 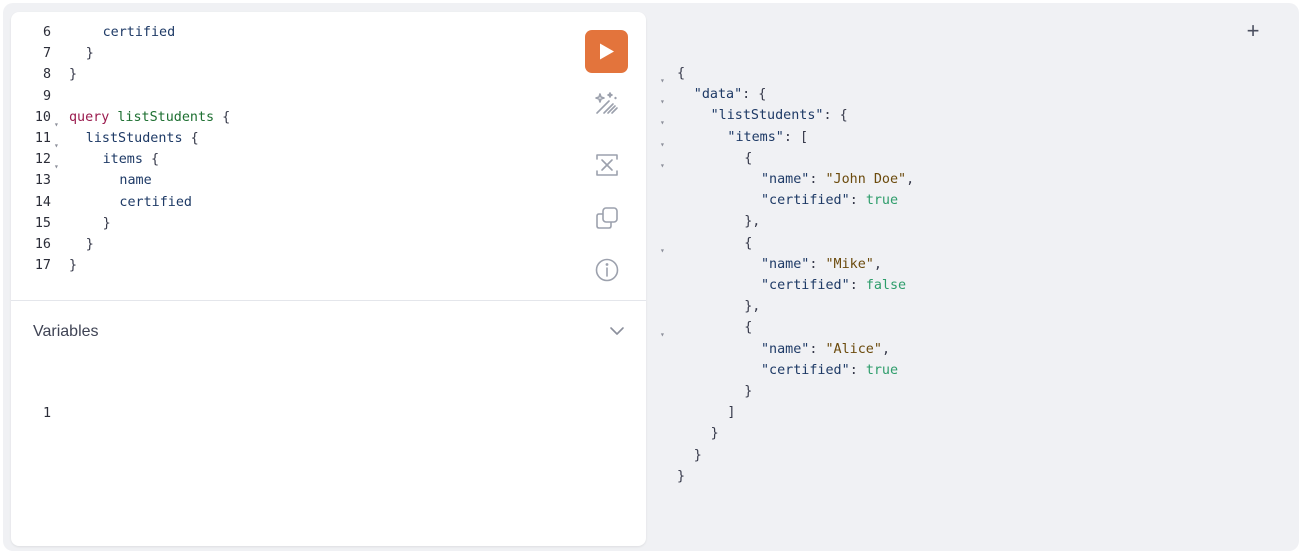 I want to click on chevron-down-icon, so click(x=617, y=331).